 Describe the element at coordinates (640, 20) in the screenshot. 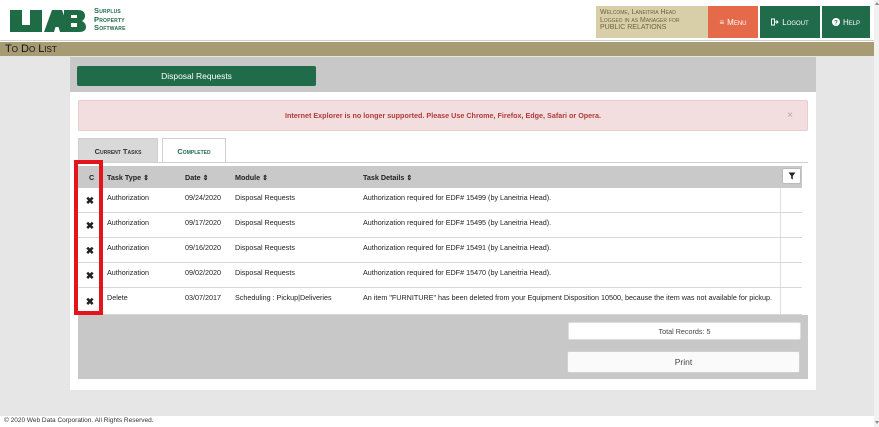

I see `welcome-role: Logged in as Manager for` at that location.